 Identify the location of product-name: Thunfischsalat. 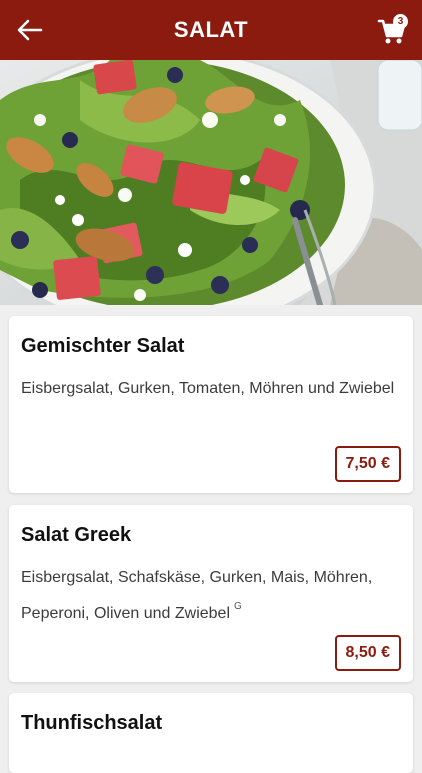
(92, 723).